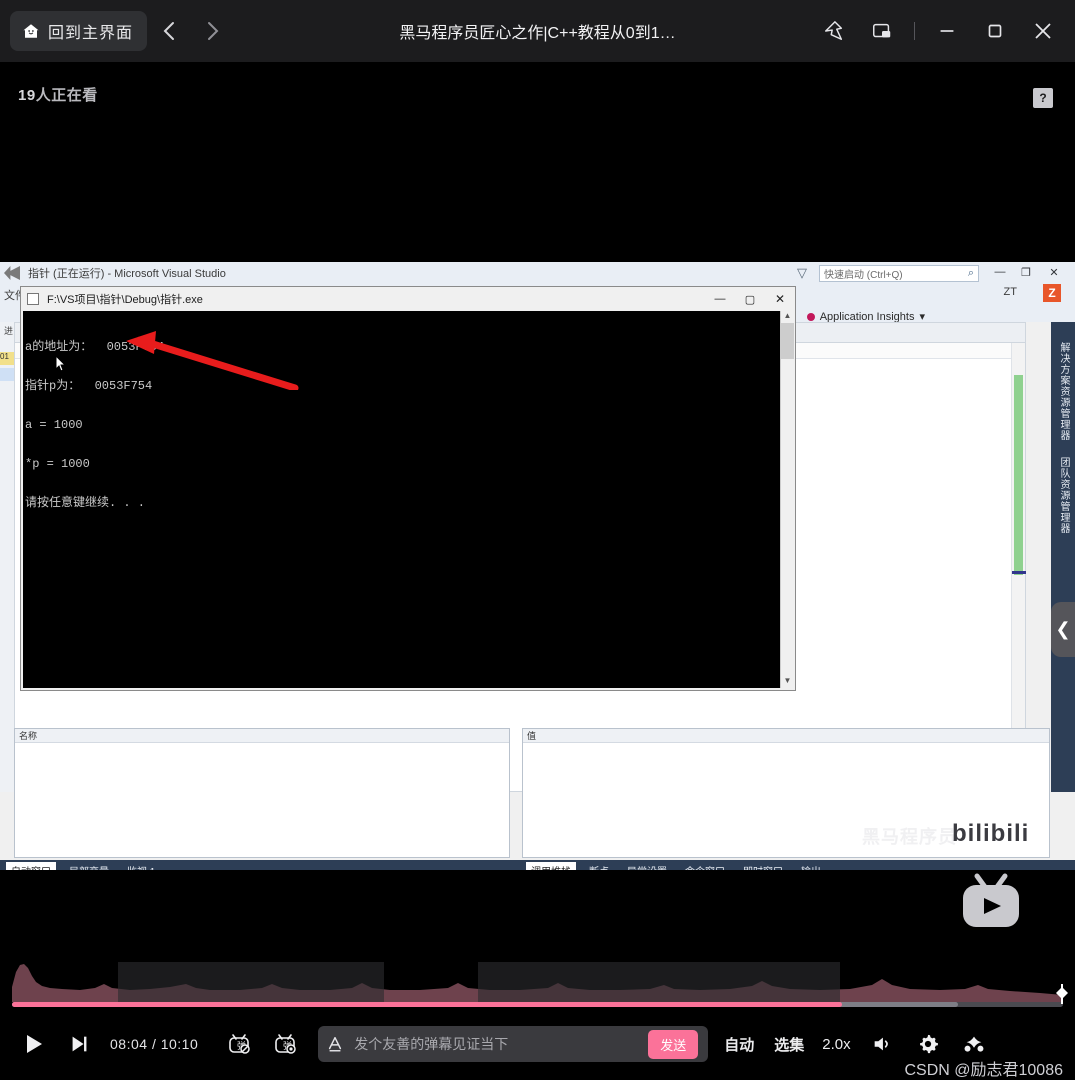 The height and width of the screenshot is (1080, 1075). I want to click on danmaku-settings-icon: 弹, so click(286, 1044).